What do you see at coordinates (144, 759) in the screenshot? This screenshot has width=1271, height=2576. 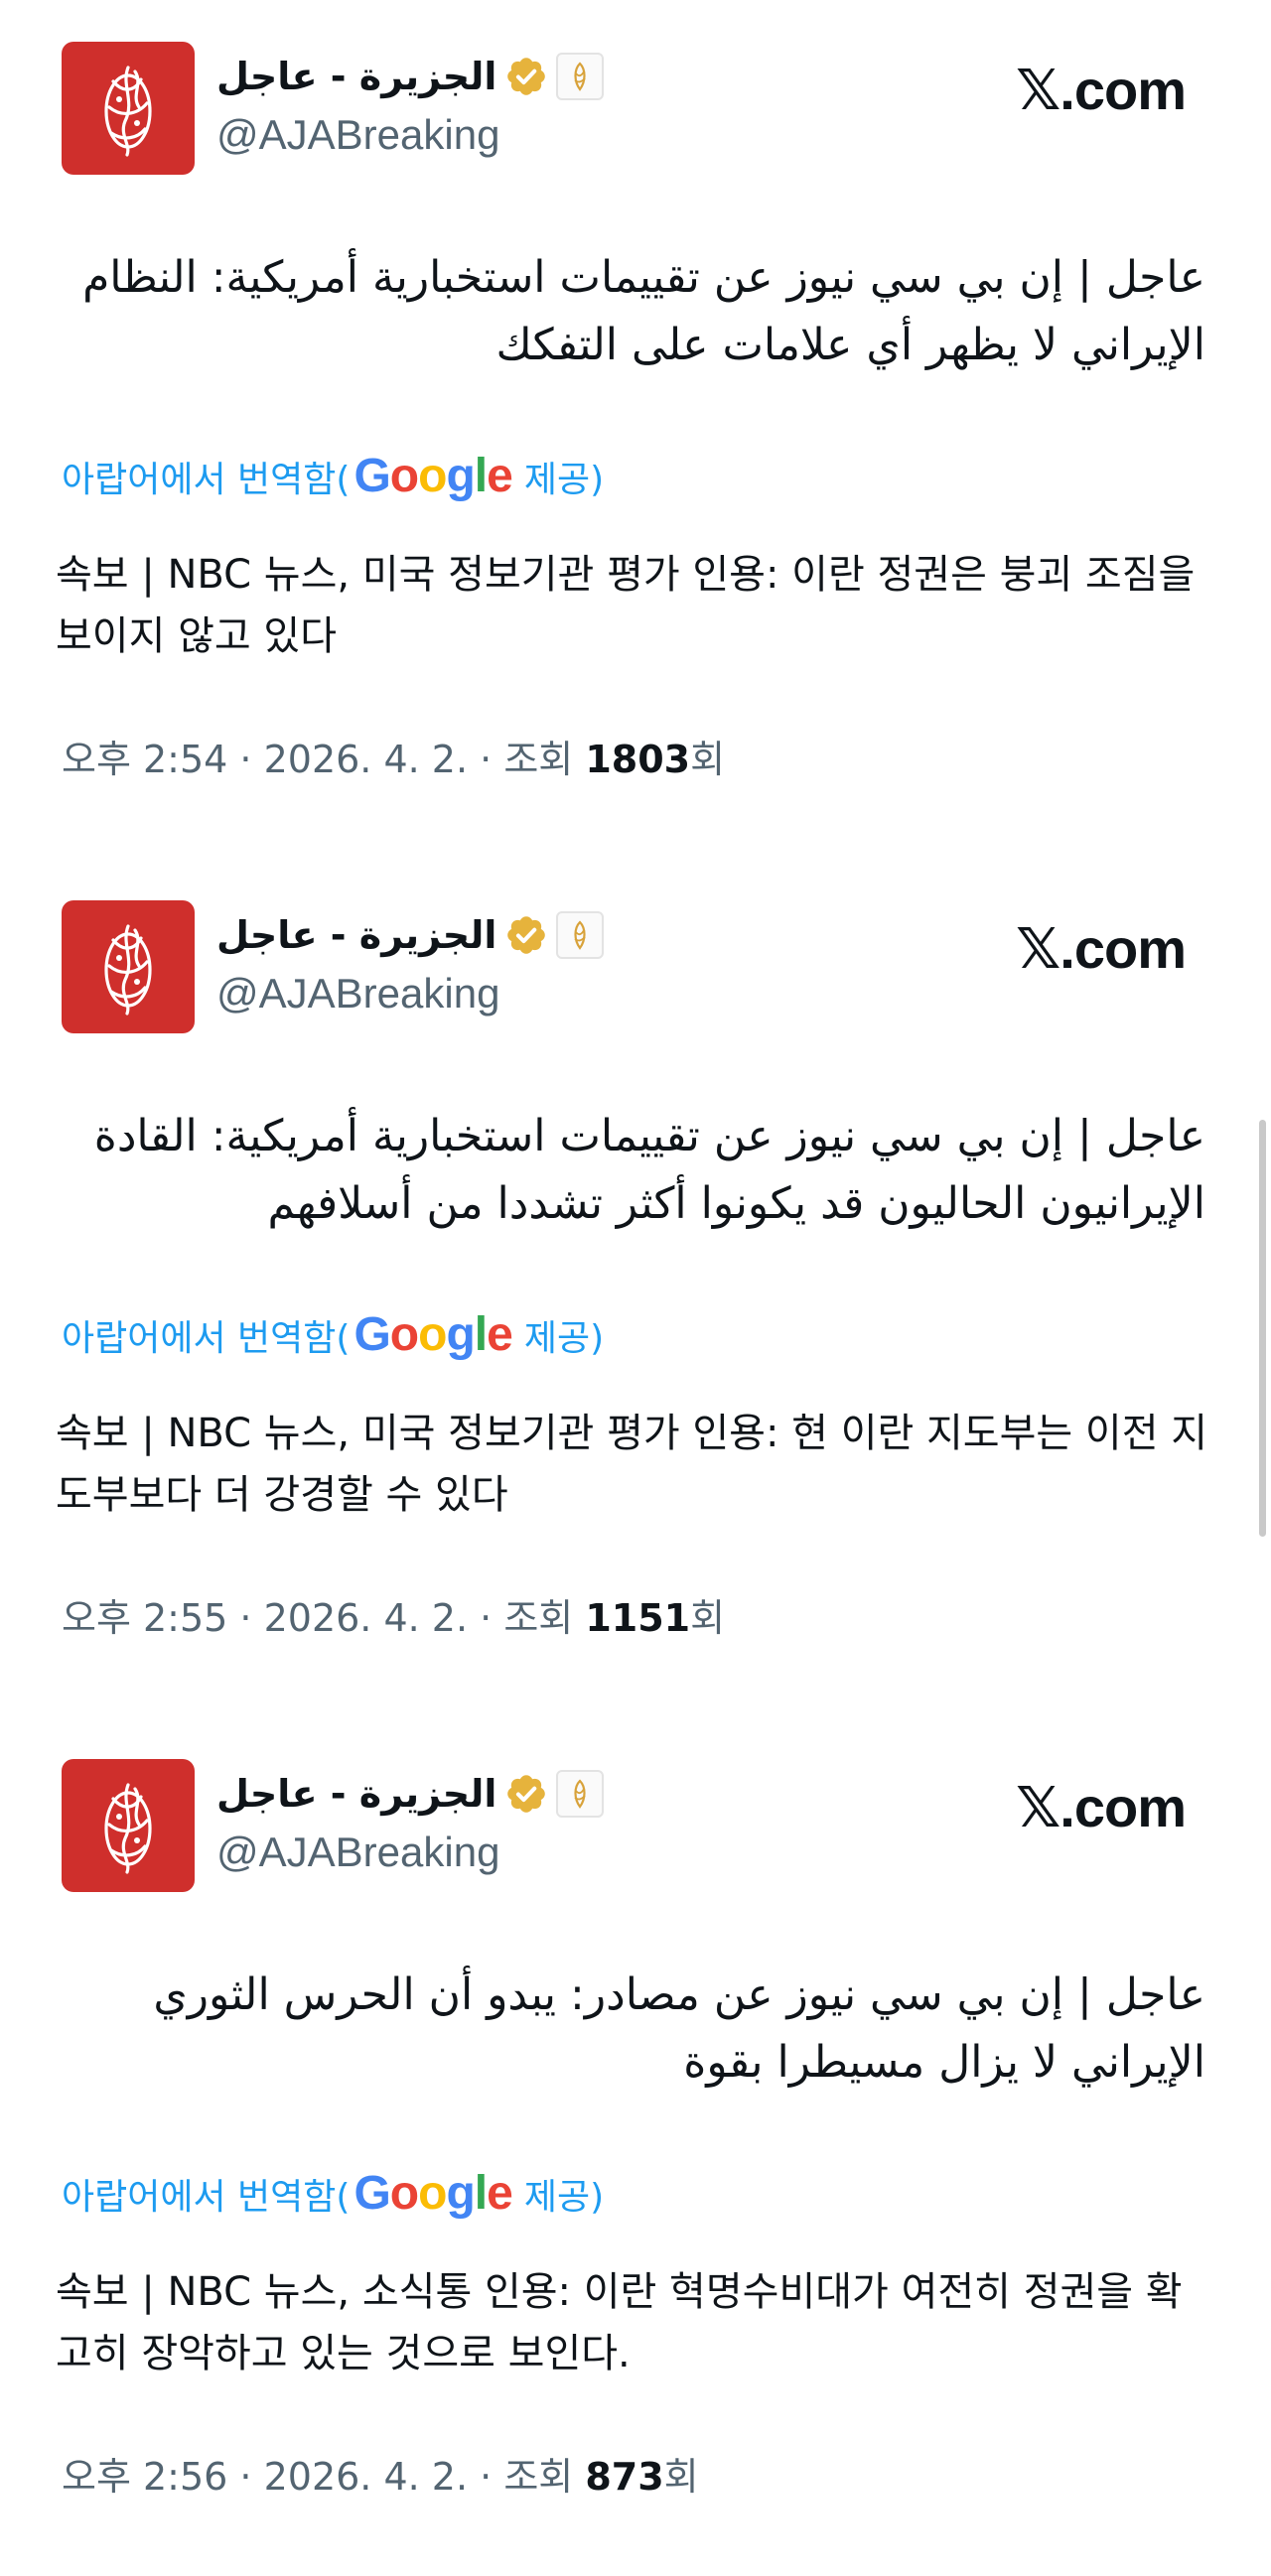 I see `tweet-time: 오후 2:54` at bounding box center [144, 759].